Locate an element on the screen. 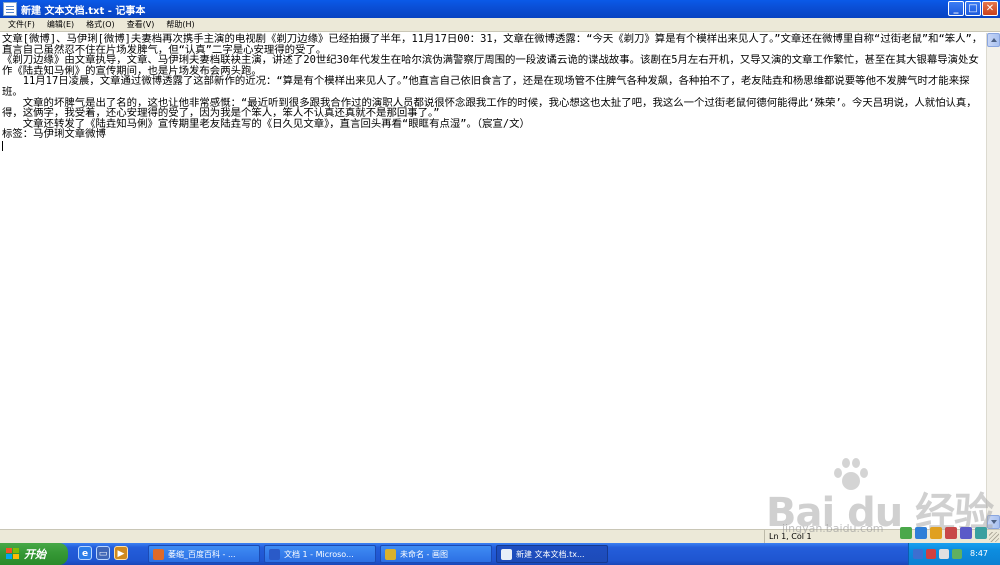 The width and height of the screenshot is (1000, 565). clock: 8:47 is located at coordinates (979, 554).